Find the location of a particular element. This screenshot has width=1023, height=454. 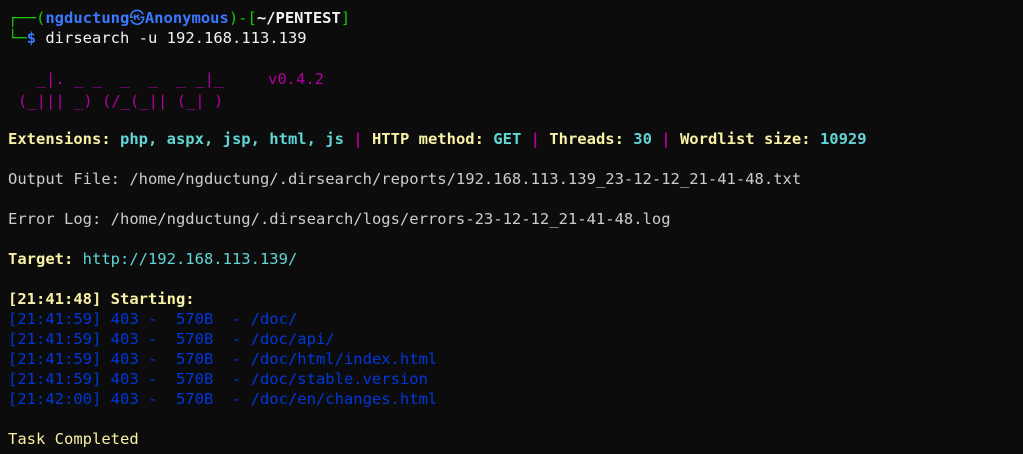

prompt-box-bottom: └─ is located at coordinates (17, 38).